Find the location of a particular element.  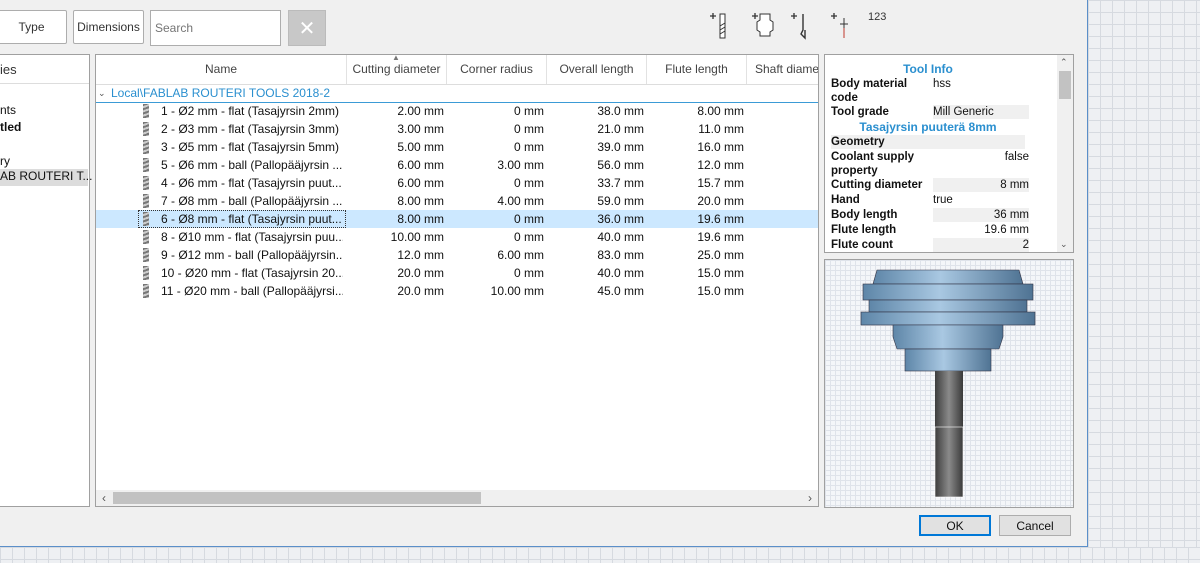

cell-ol: 38.0 mm is located at coordinates (620, 111).